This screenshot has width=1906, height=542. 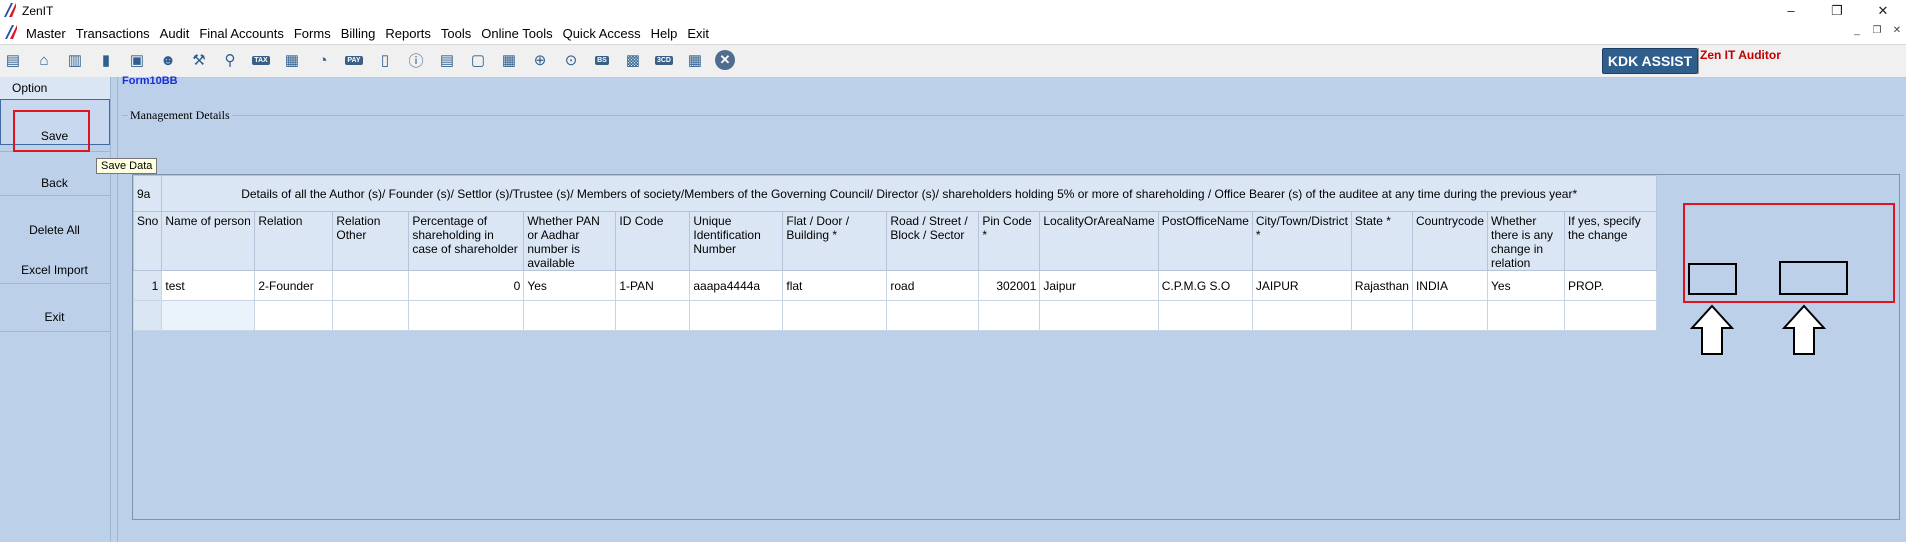 I want to click on column-header: State *, so click(x=1381, y=241).